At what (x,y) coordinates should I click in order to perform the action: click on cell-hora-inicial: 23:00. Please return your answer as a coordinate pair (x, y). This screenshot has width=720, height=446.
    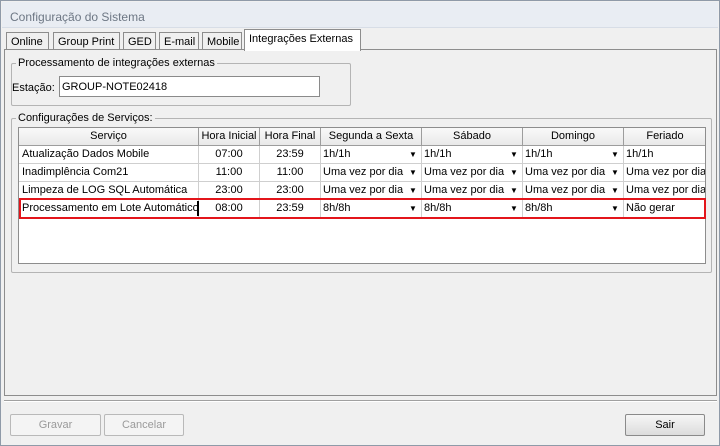
    Looking at the image, I should click on (229, 191).